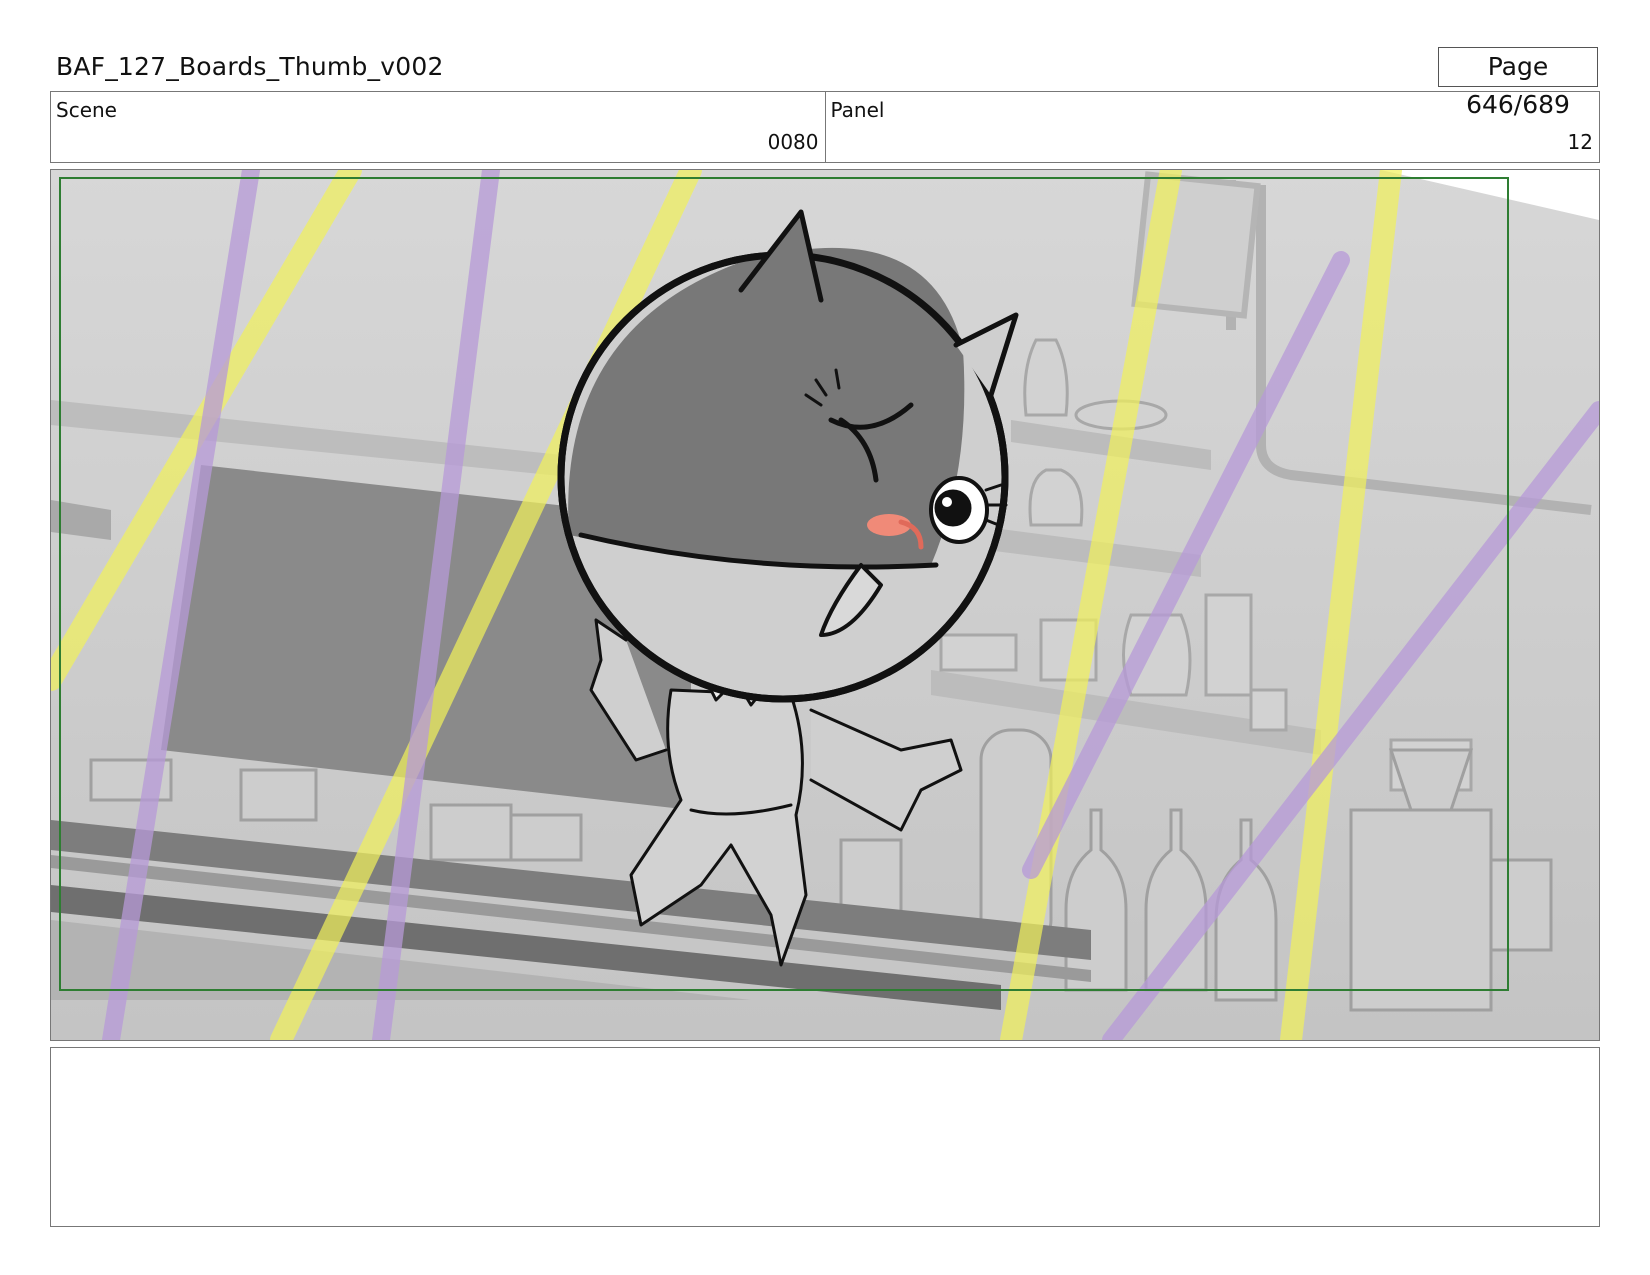  Describe the element at coordinates (1518, 83) in the screenshot. I see `page-indicator: Page 646/689` at that location.